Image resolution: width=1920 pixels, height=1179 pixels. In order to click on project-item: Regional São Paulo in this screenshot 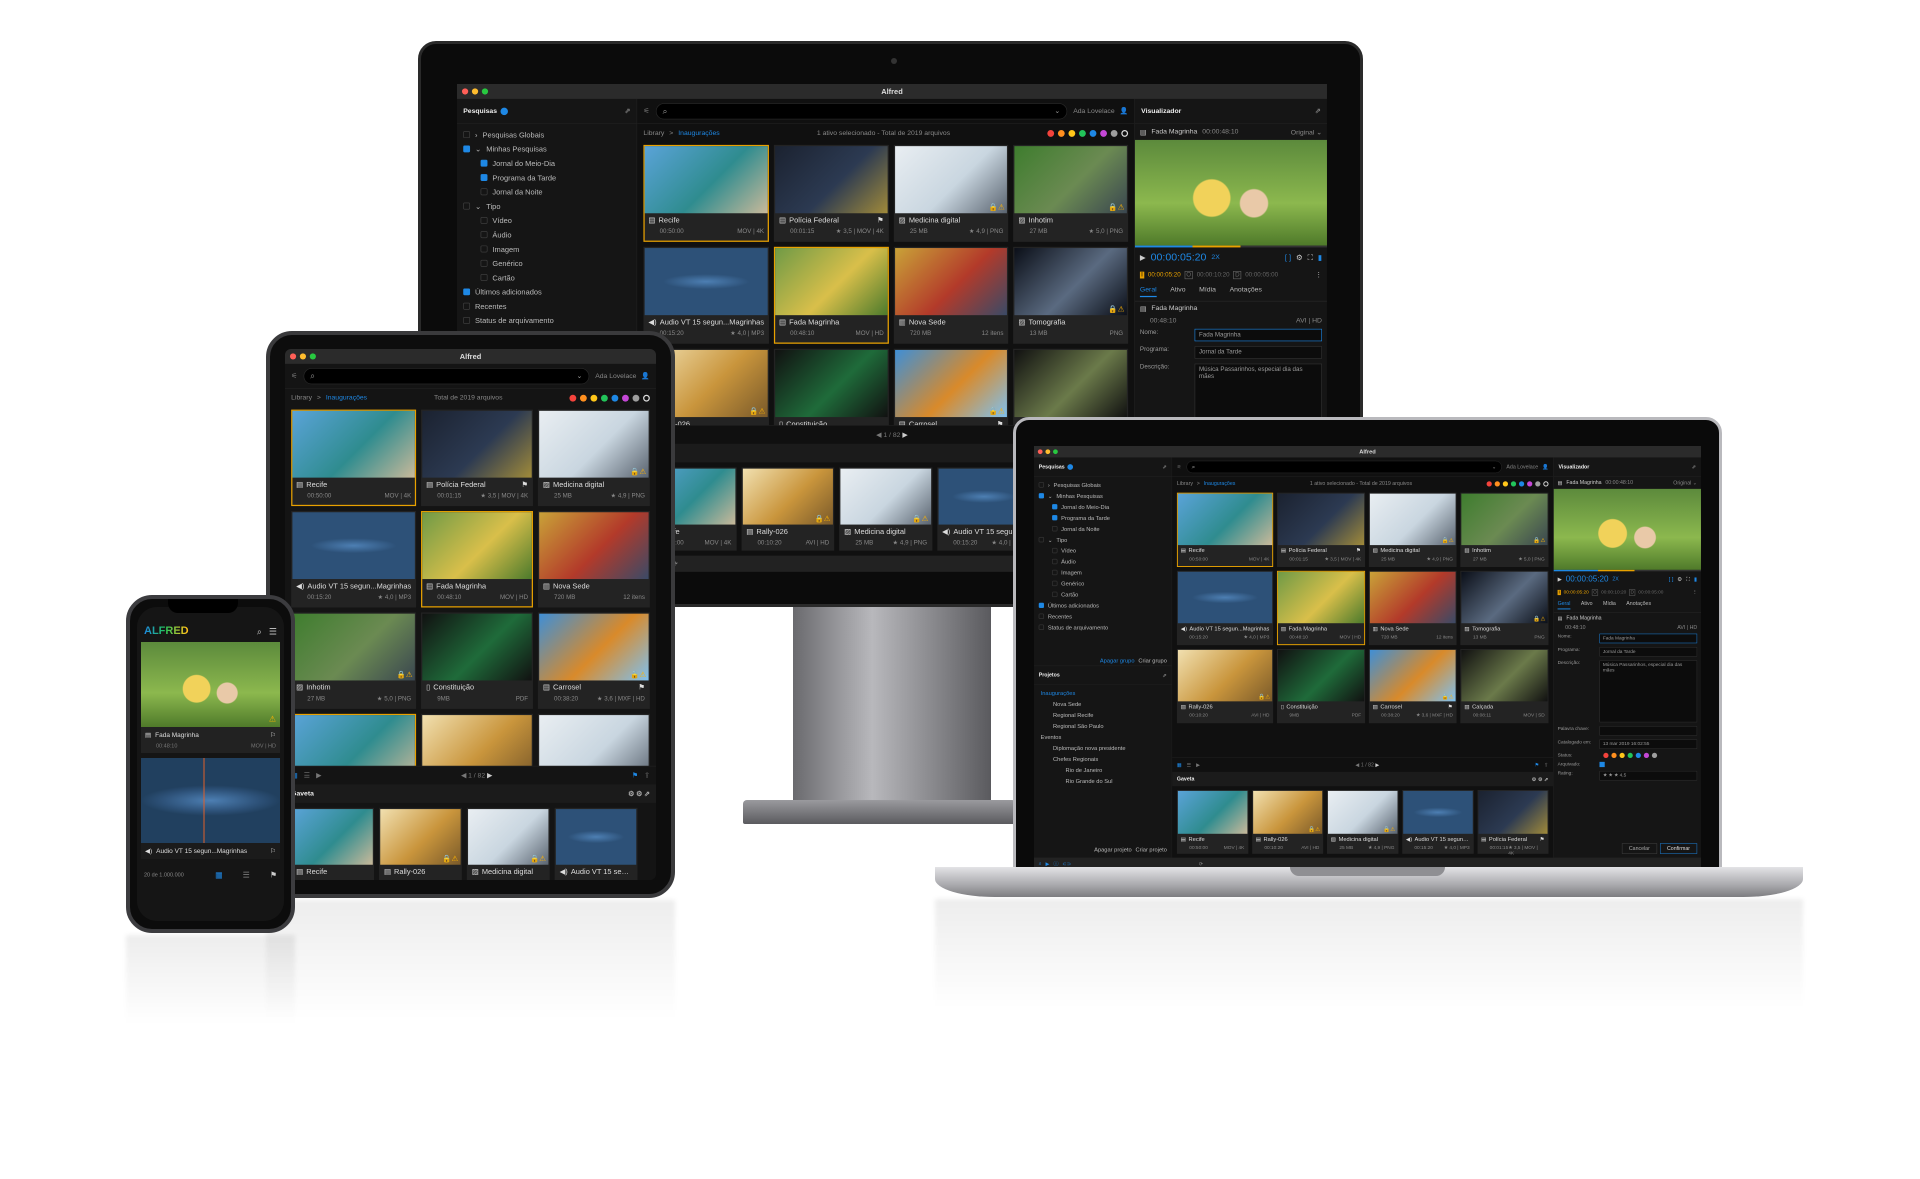, I will do `click(1103, 725)`.